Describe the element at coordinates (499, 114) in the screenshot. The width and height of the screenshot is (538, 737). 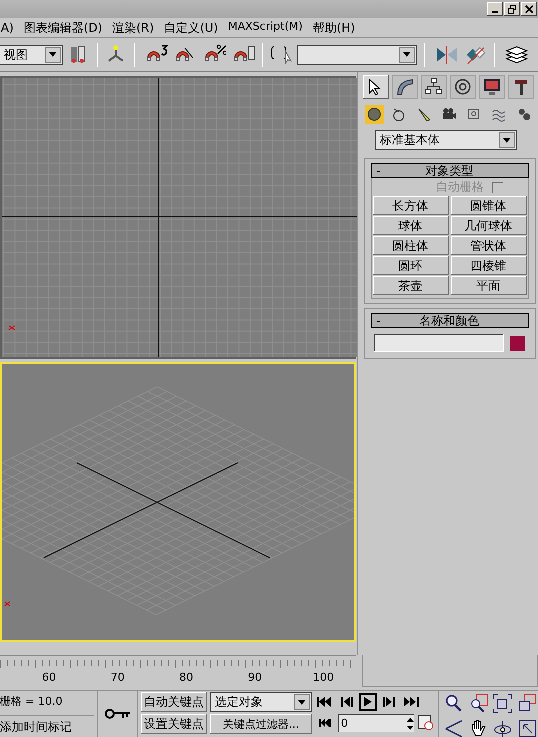
I see `waves-icon` at that location.